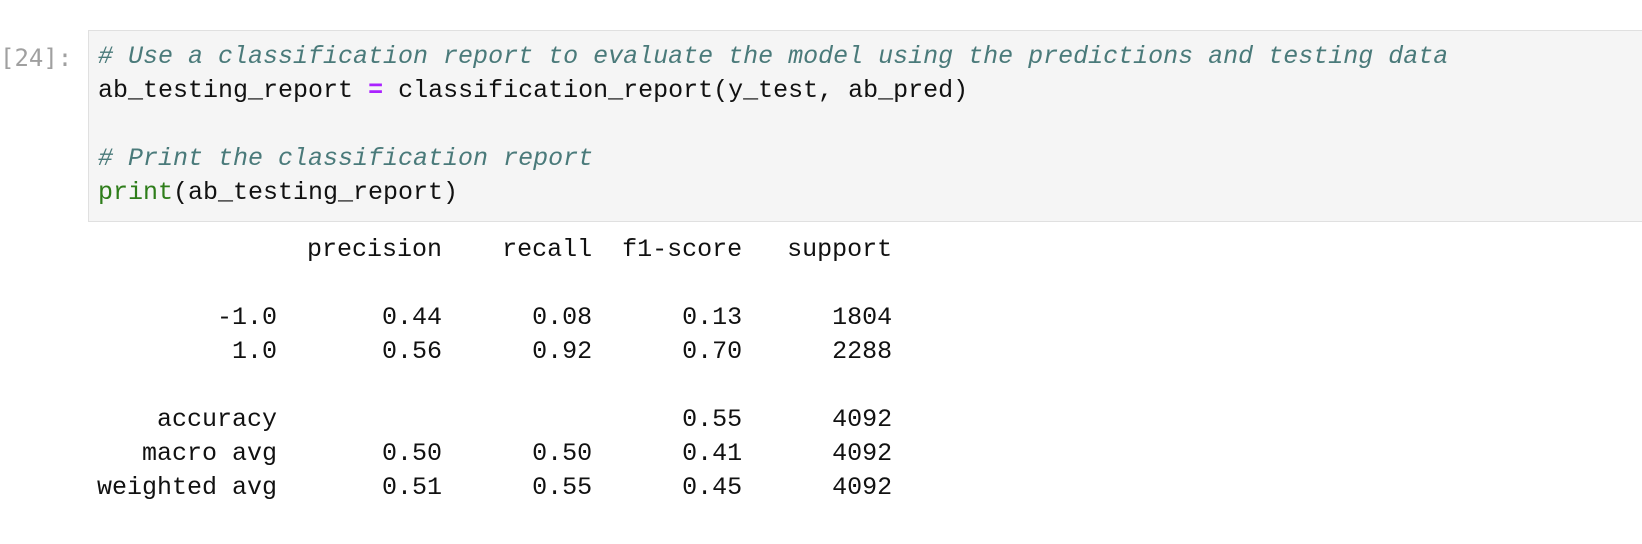  What do you see at coordinates (376, 90) in the screenshot?
I see `code-operator: =` at bounding box center [376, 90].